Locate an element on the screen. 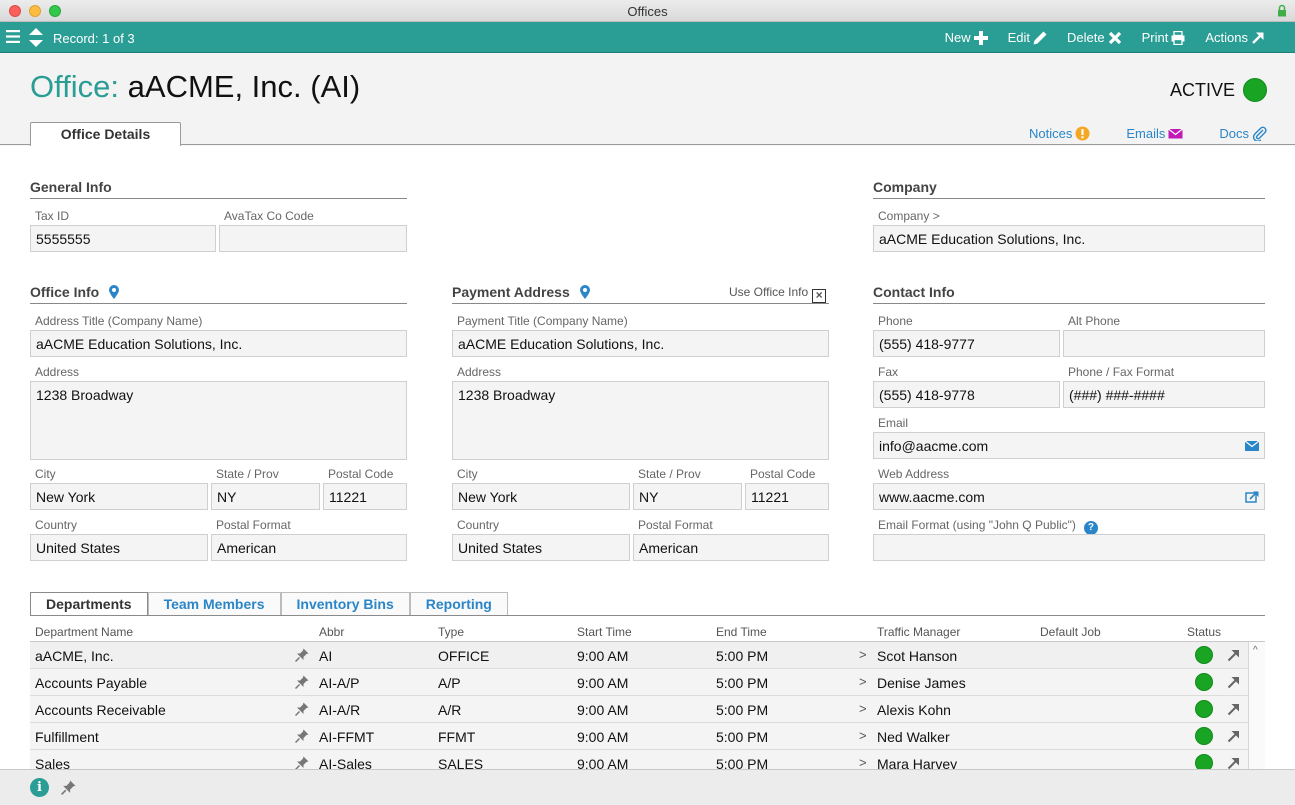 This screenshot has width=1295, height=805. open-link-icon is located at coordinates (1252, 497).